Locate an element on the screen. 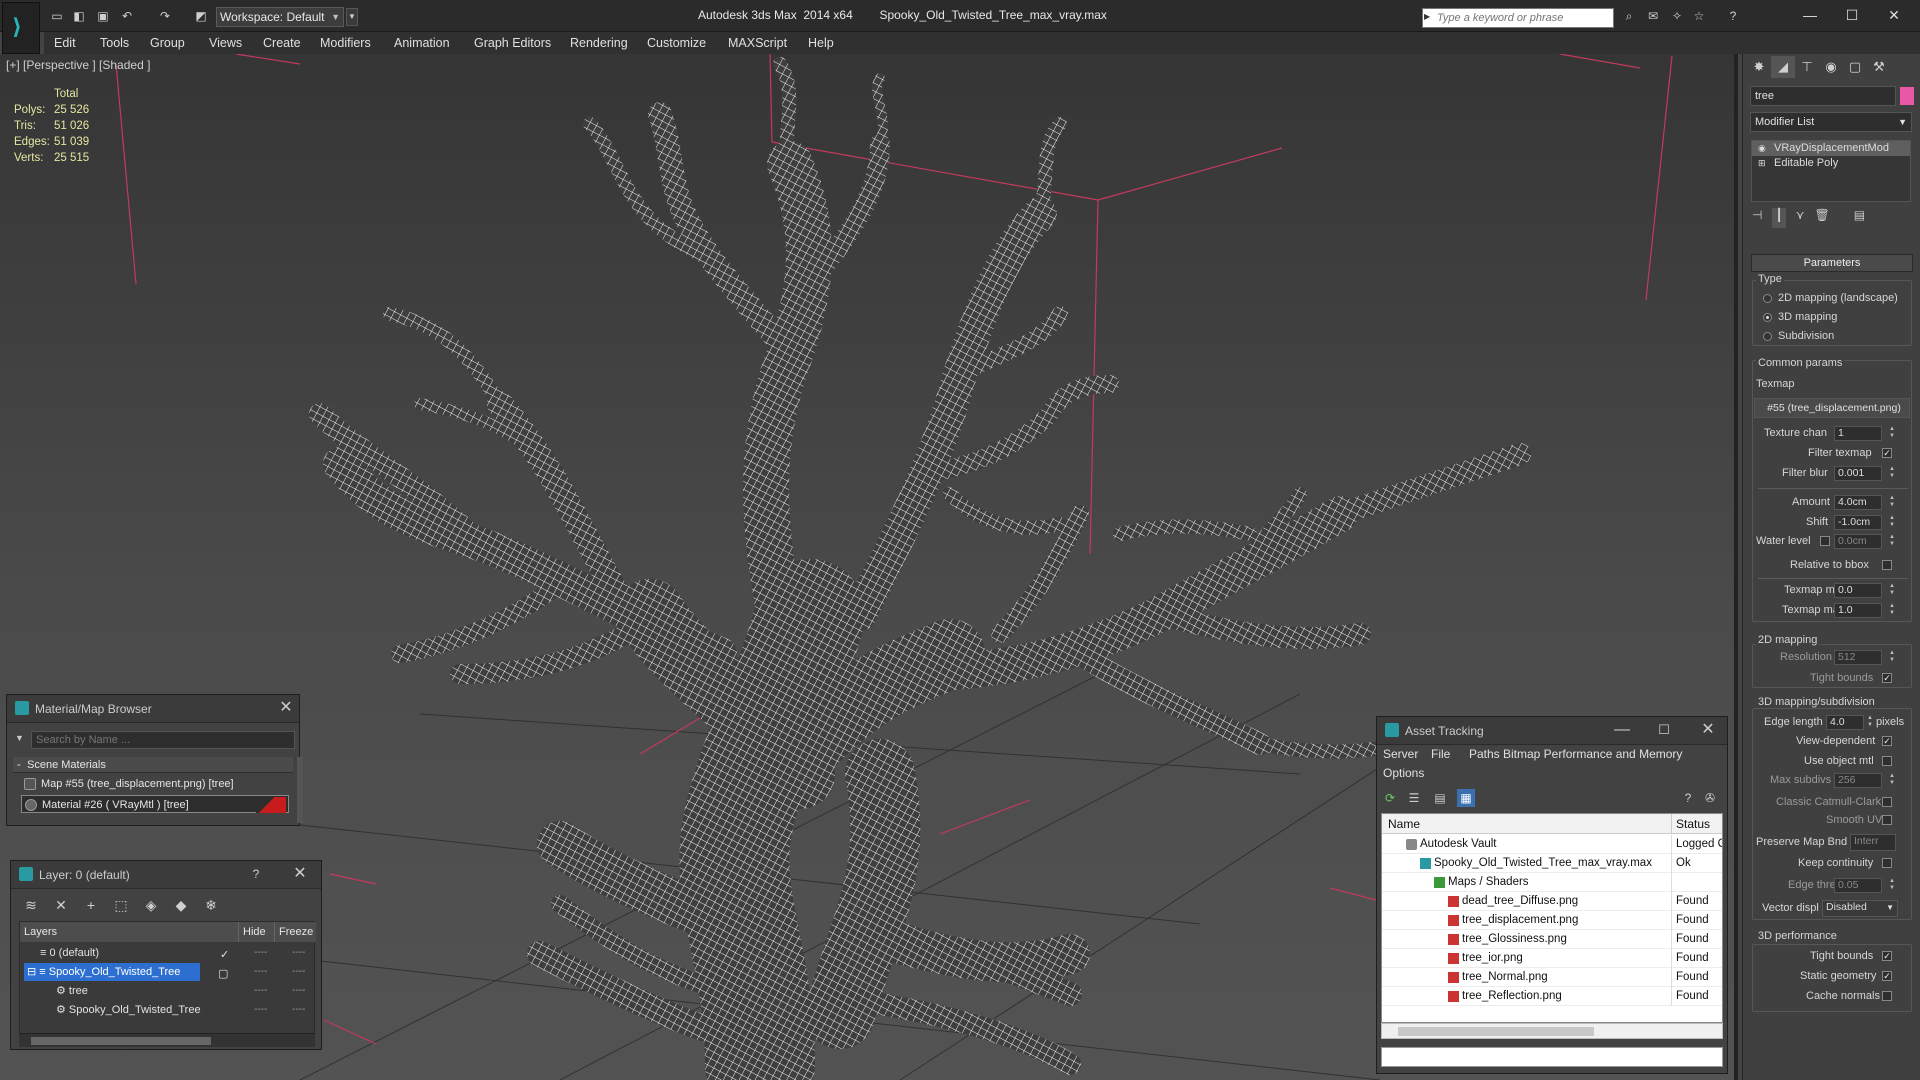  lightbulb-icon: ◉ is located at coordinates (1762, 148).